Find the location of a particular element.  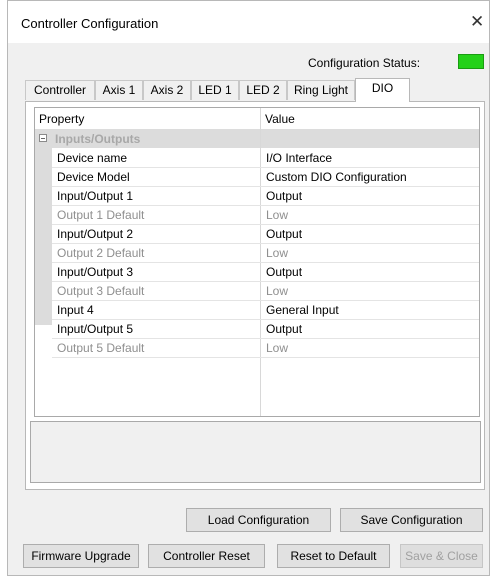

tab-dio: DIO is located at coordinates (382, 90).